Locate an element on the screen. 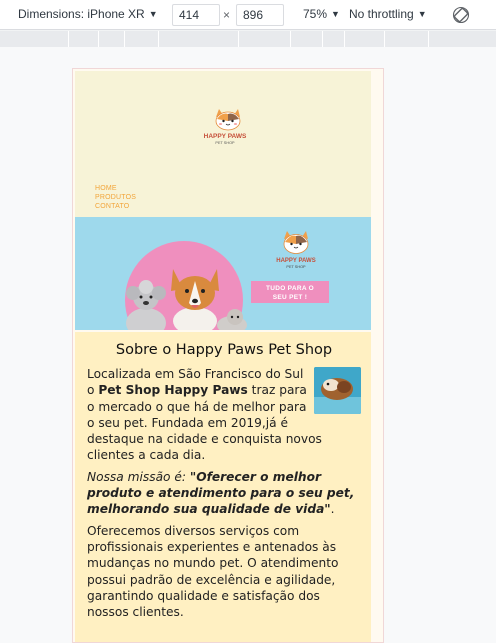 The height and width of the screenshot is (643, 496). mission-end: . is located at coordinates (332, 509).